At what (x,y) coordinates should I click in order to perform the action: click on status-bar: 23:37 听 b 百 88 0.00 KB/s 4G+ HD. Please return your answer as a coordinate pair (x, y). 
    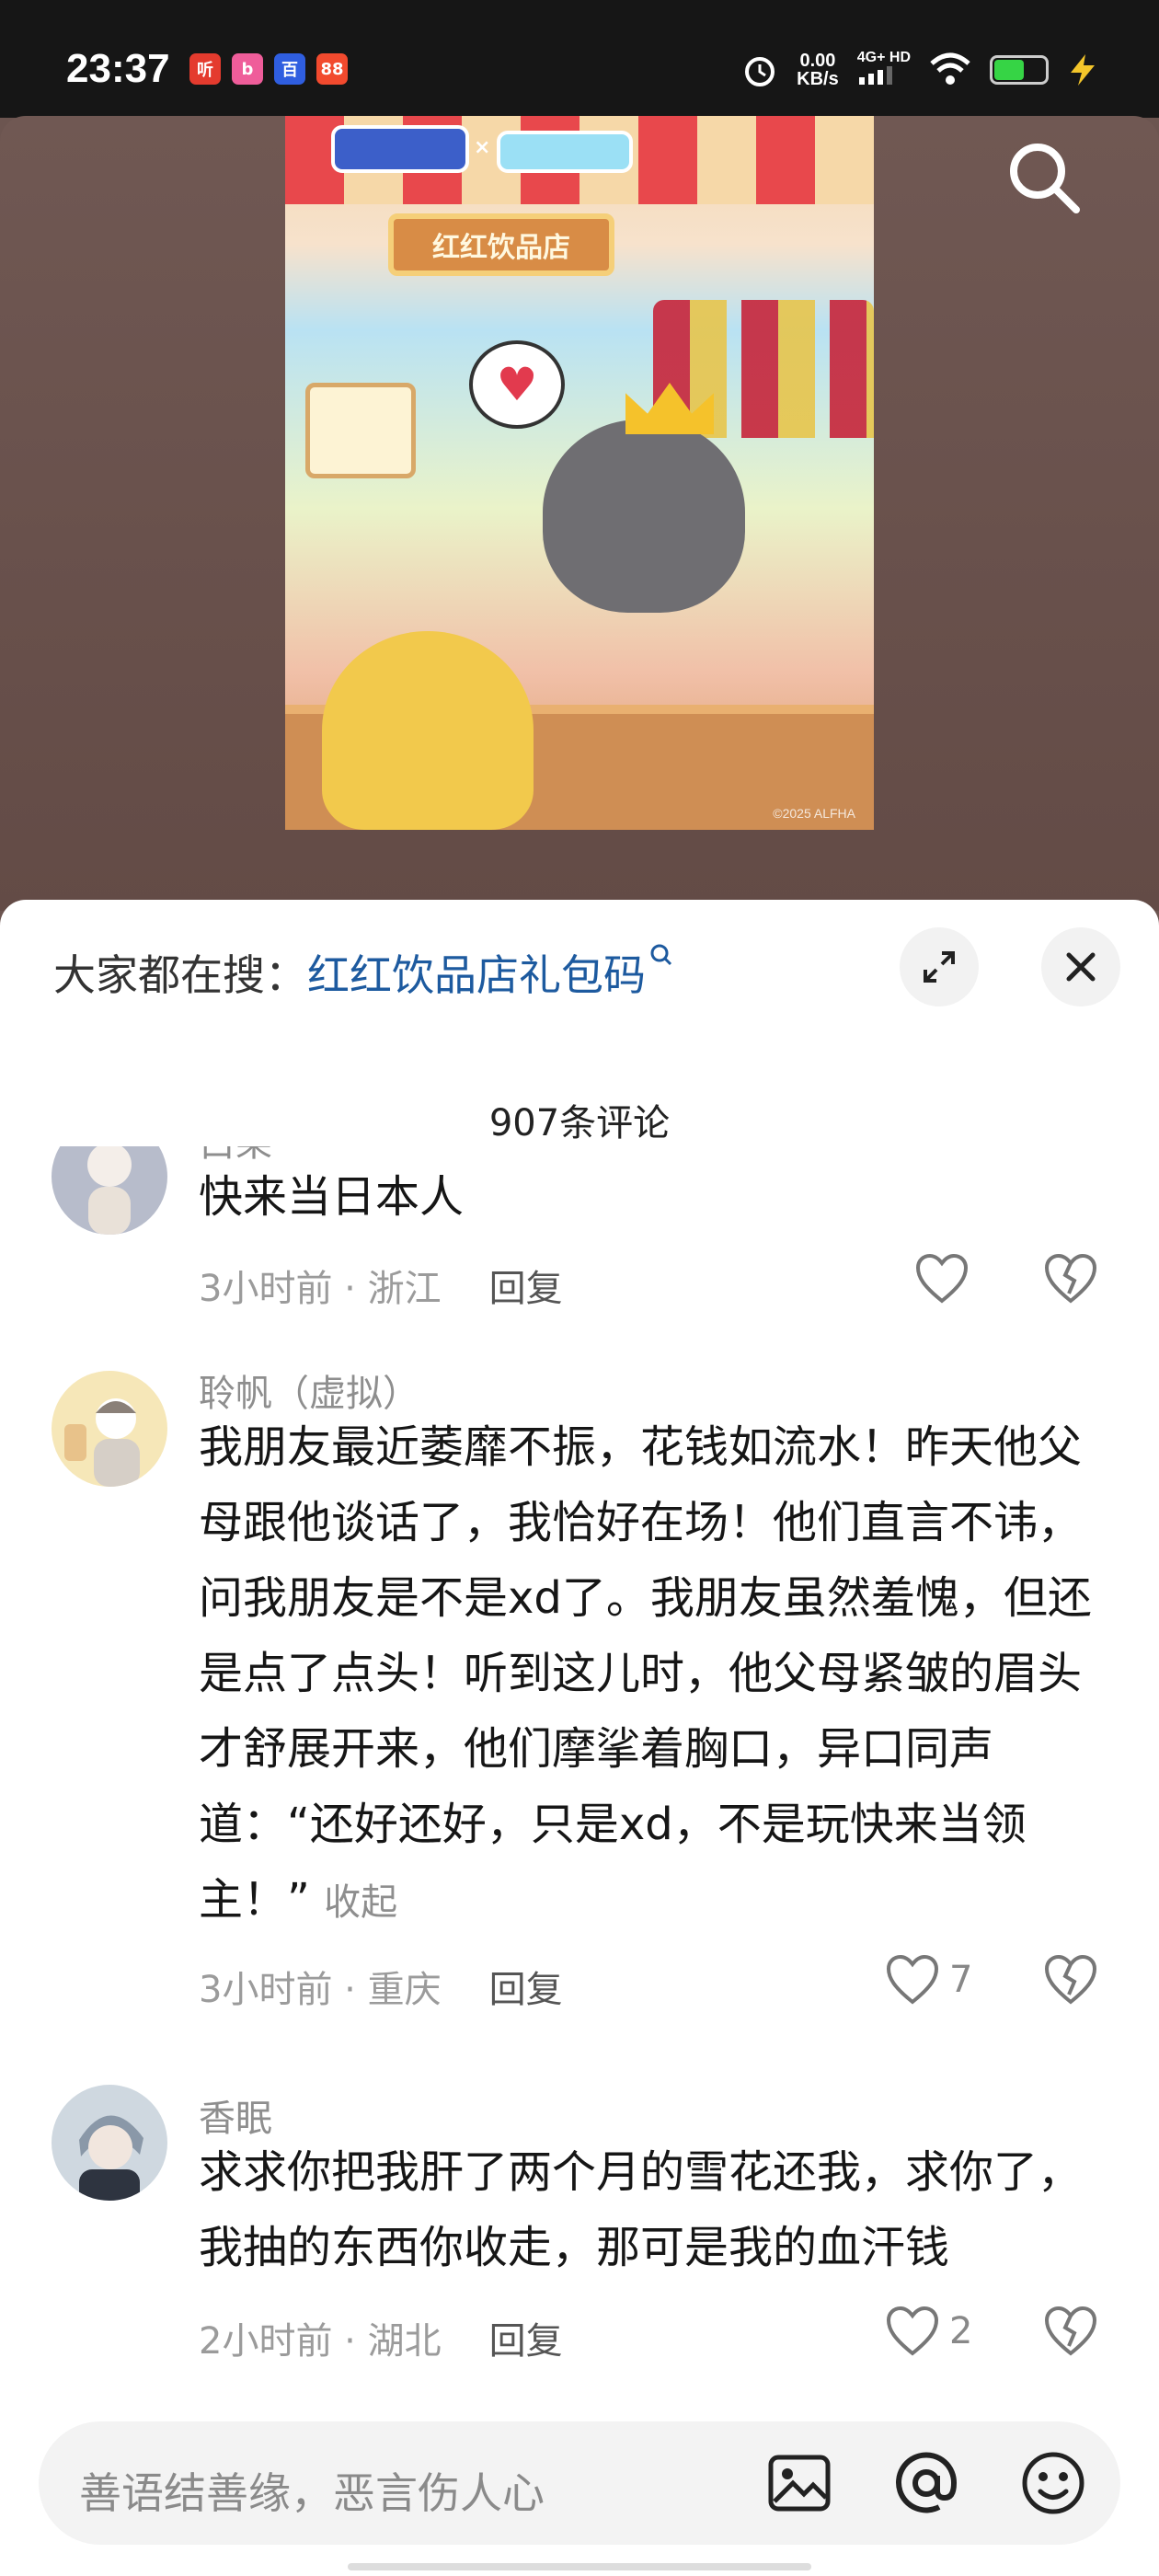
    Looking at the image, I should click on (579, 59).